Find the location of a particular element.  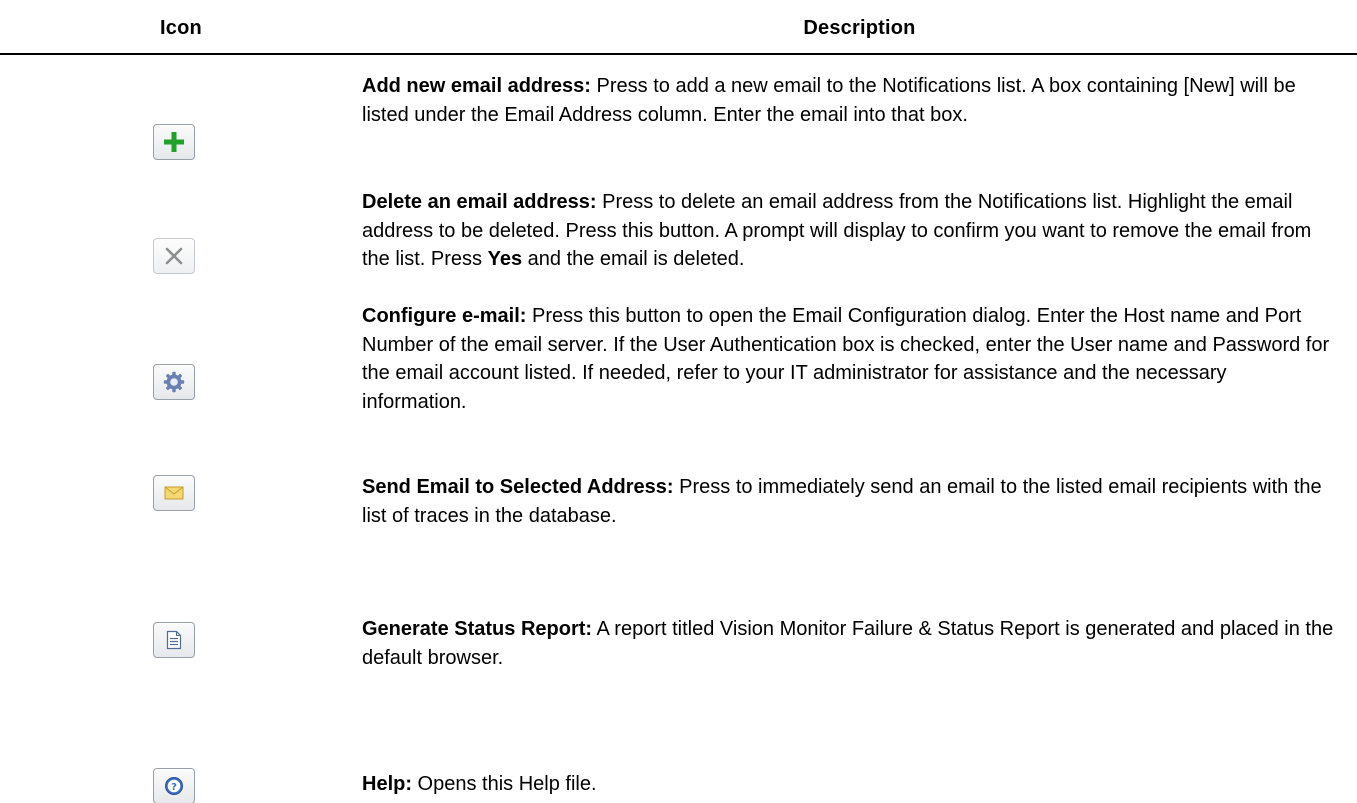

send-email-button is located at coordinates (175, 494).